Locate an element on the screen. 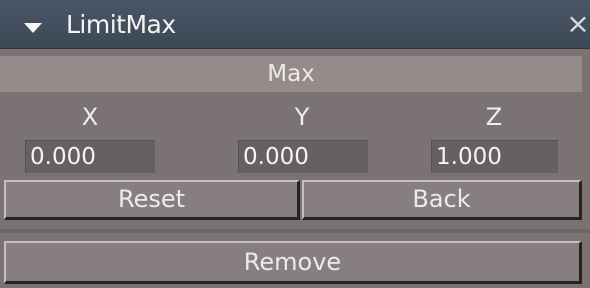 The width and height of the screenshot is (590, 288). back-button: Back is located at coordinates (442, 200).